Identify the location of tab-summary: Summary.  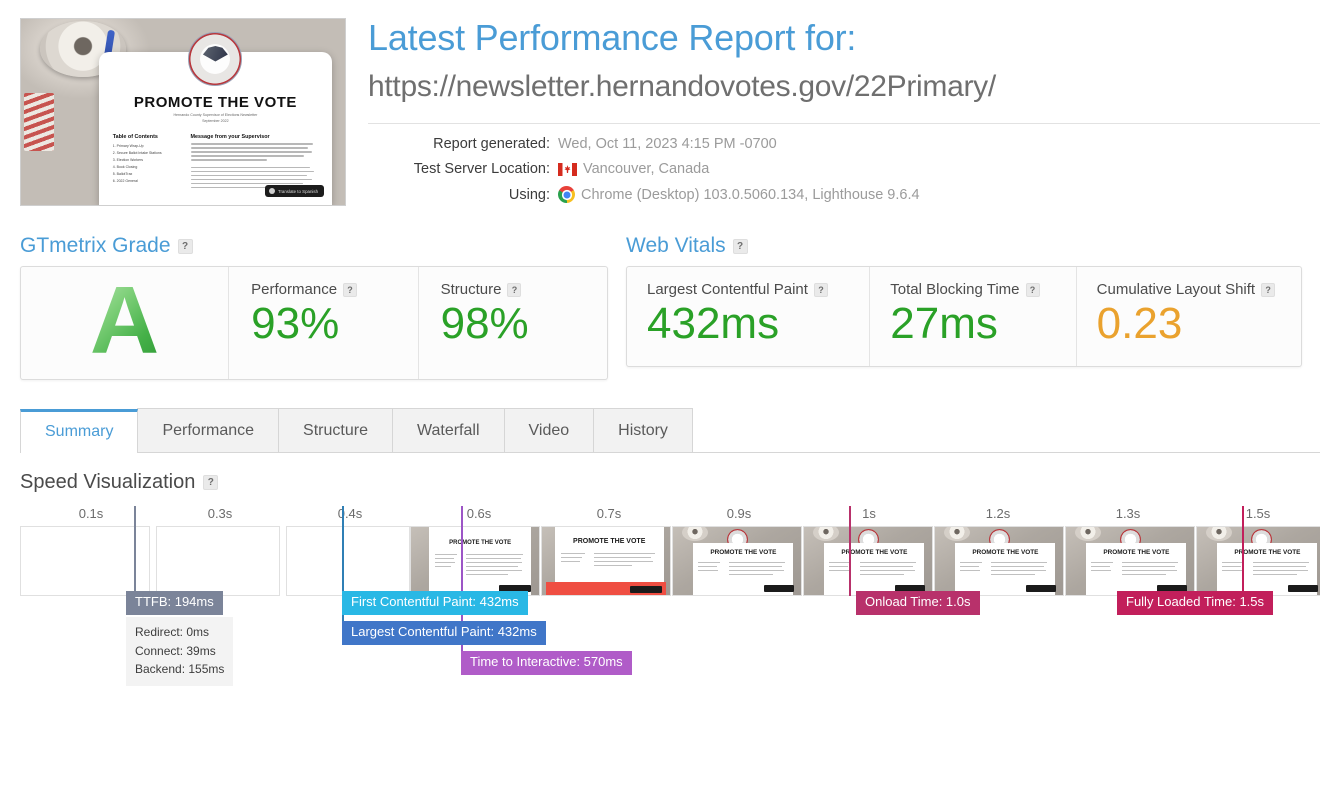
(79, 431).